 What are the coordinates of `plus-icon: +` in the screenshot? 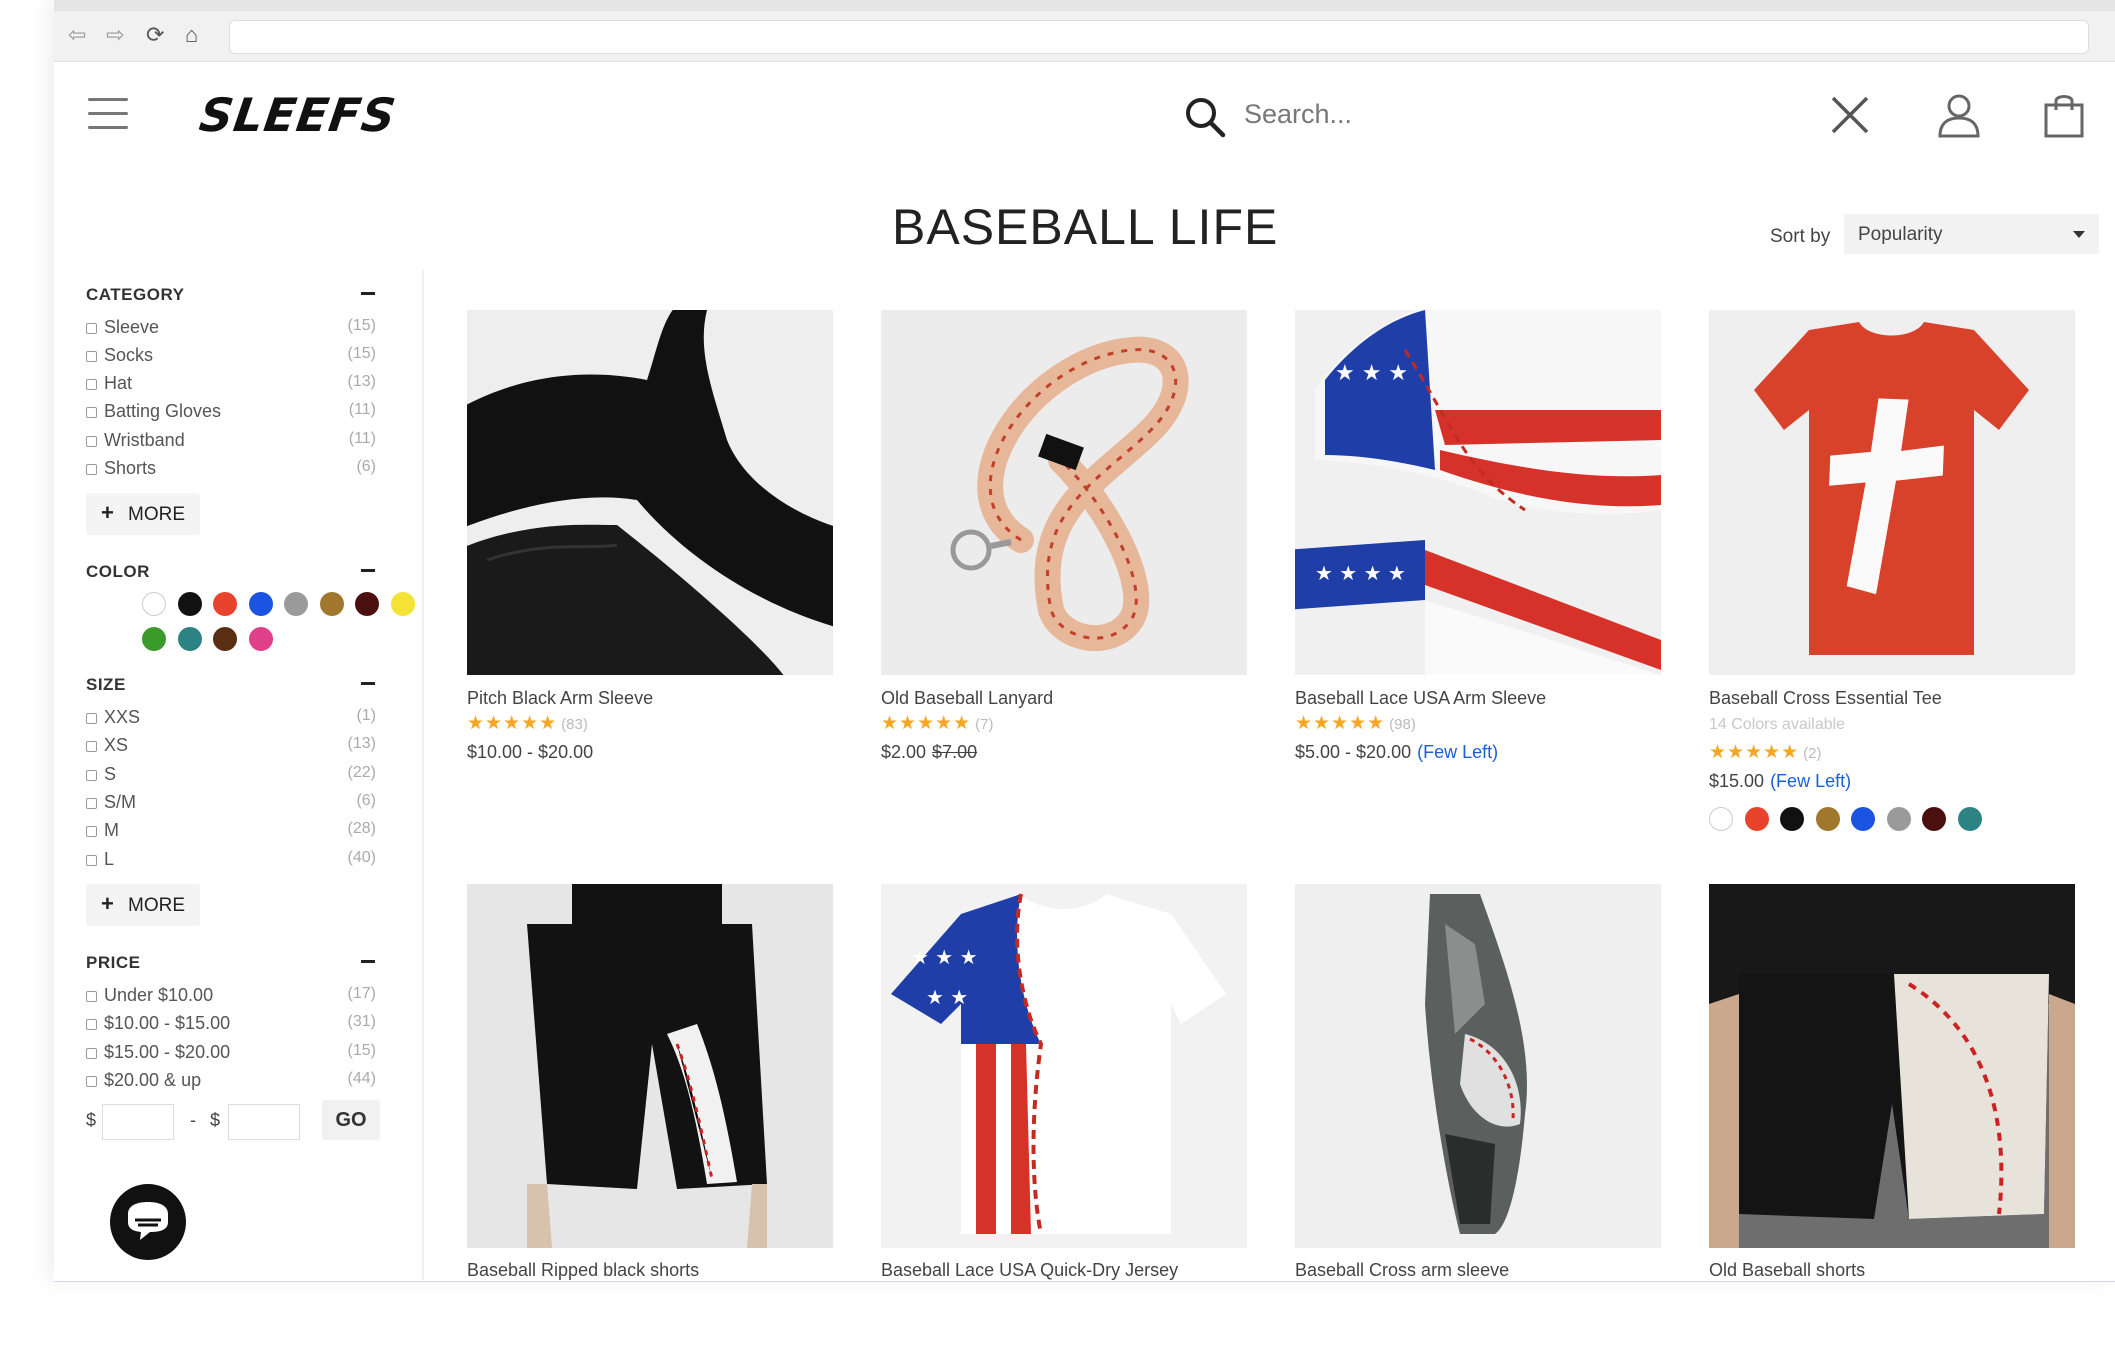 It's located at (107, 903).